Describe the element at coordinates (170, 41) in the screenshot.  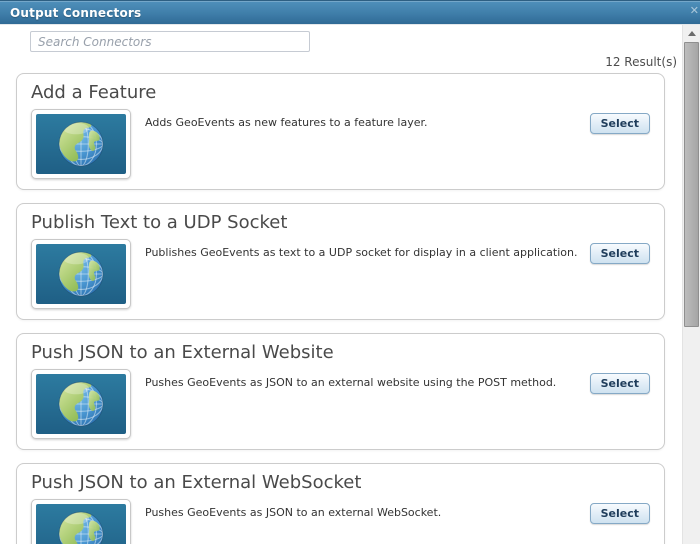
I see `search-input` at that location.